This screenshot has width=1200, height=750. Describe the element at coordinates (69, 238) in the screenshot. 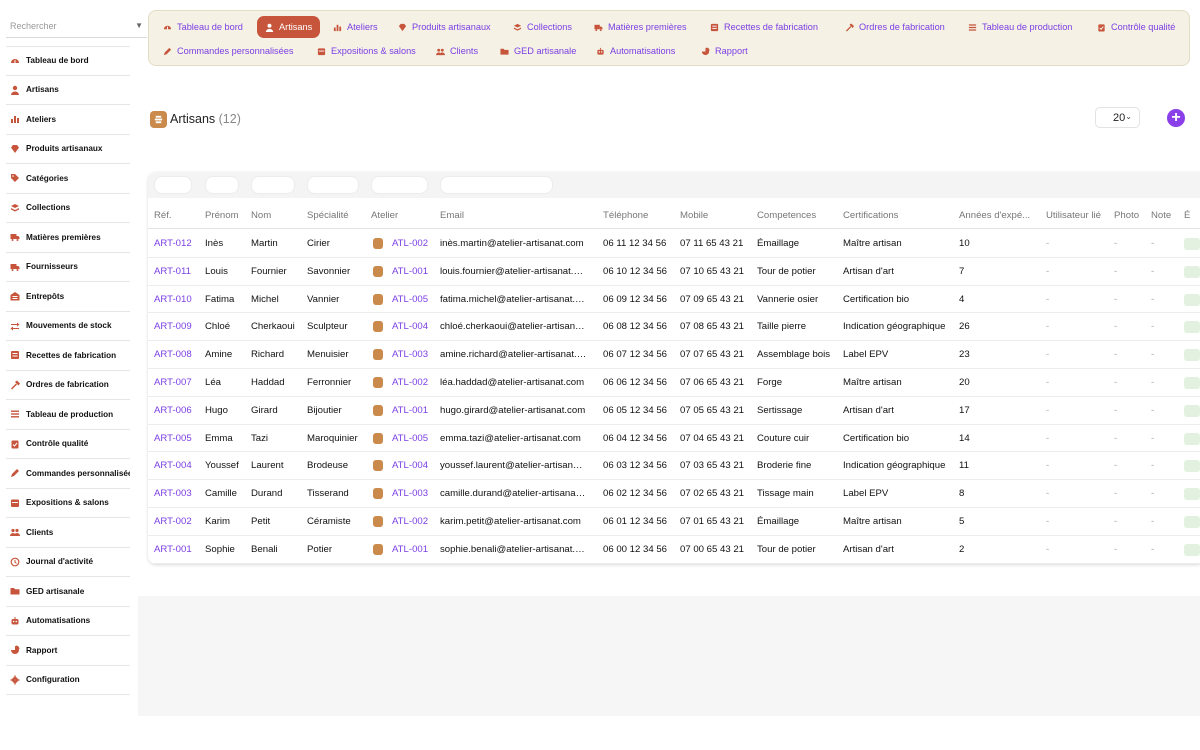

I see `sidebar-item-6: Matières premières` at that location.